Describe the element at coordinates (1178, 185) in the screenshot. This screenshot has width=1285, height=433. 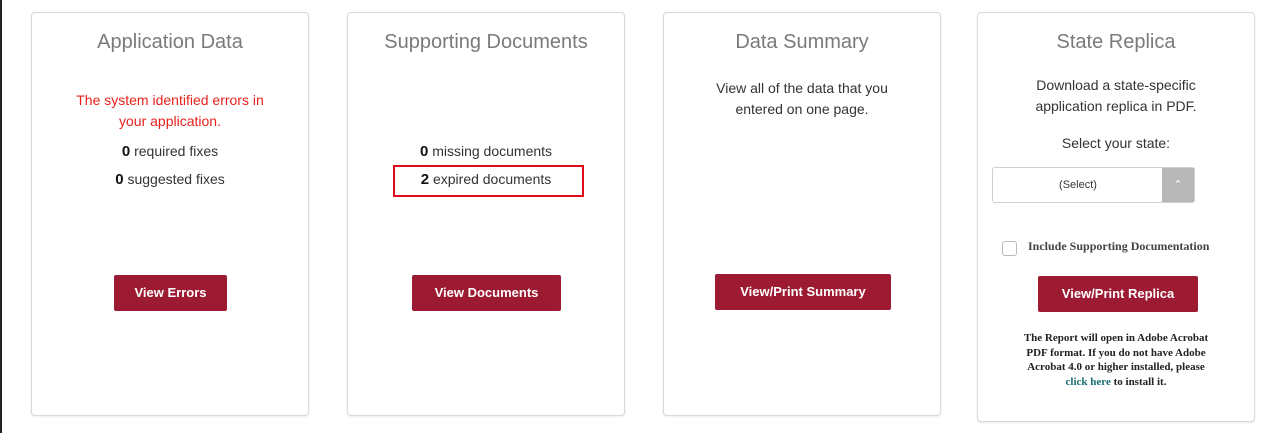
I see `select-arrows-icon: ⌃` at that location.